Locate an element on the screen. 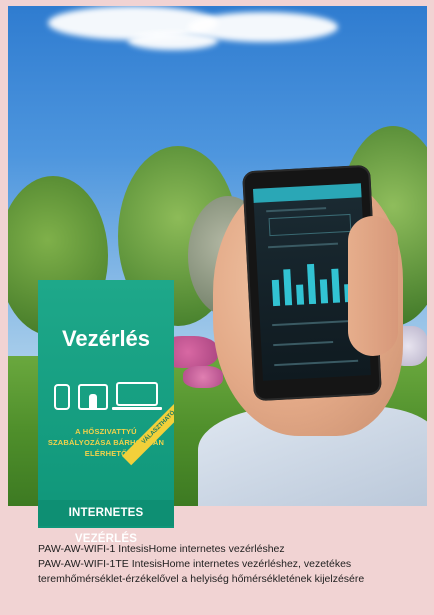 The height and width of the screenshot is (615, 434). smartphone-icon is located at coordinates (62, 397).